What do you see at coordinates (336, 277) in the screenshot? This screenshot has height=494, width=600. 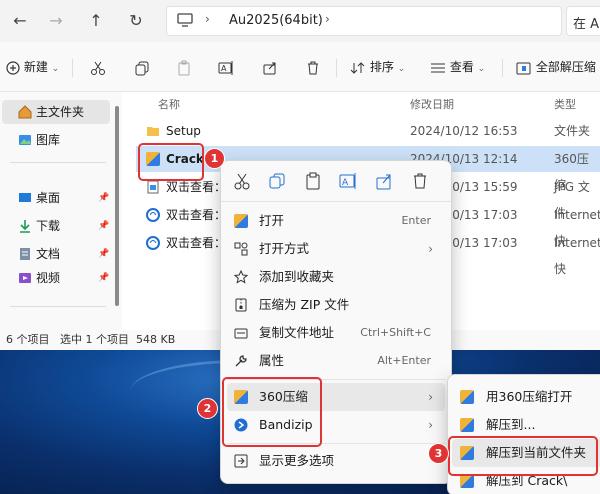 I see `menu-item-add-favorite: 添加到收藏夹` at bounding box center [336, 277].